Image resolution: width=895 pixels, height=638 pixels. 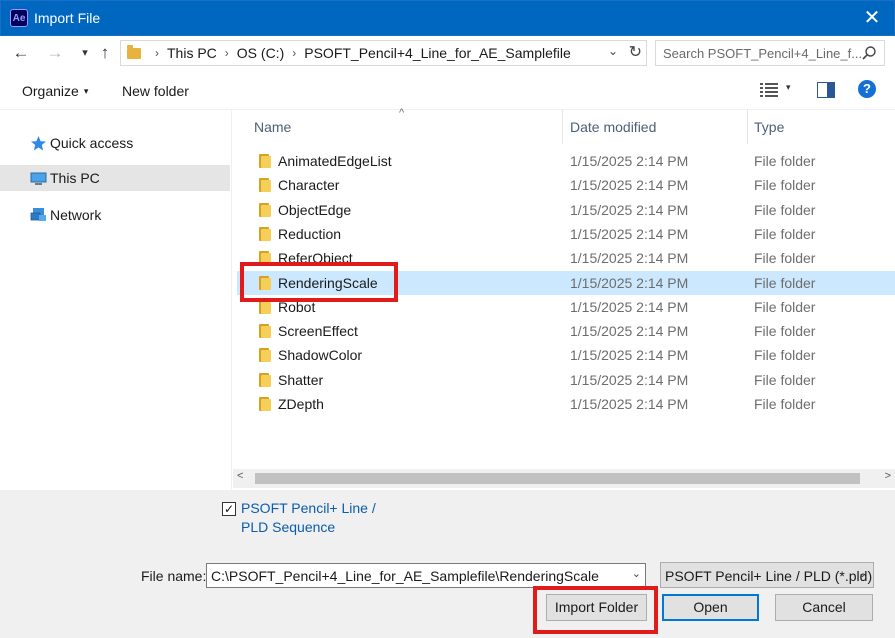 What do you see at coordinates (888, 476) in the screenshot?
I see `scroll-right-icon: >` at bounding box center [888, 476].